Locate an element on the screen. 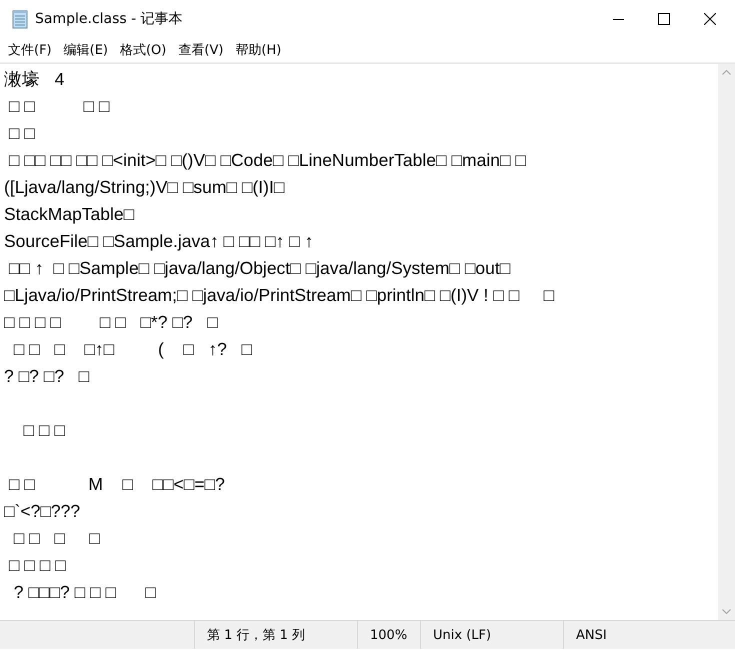 The image size is (735, 650). minimize-icon is located at coordinates (618, 19).